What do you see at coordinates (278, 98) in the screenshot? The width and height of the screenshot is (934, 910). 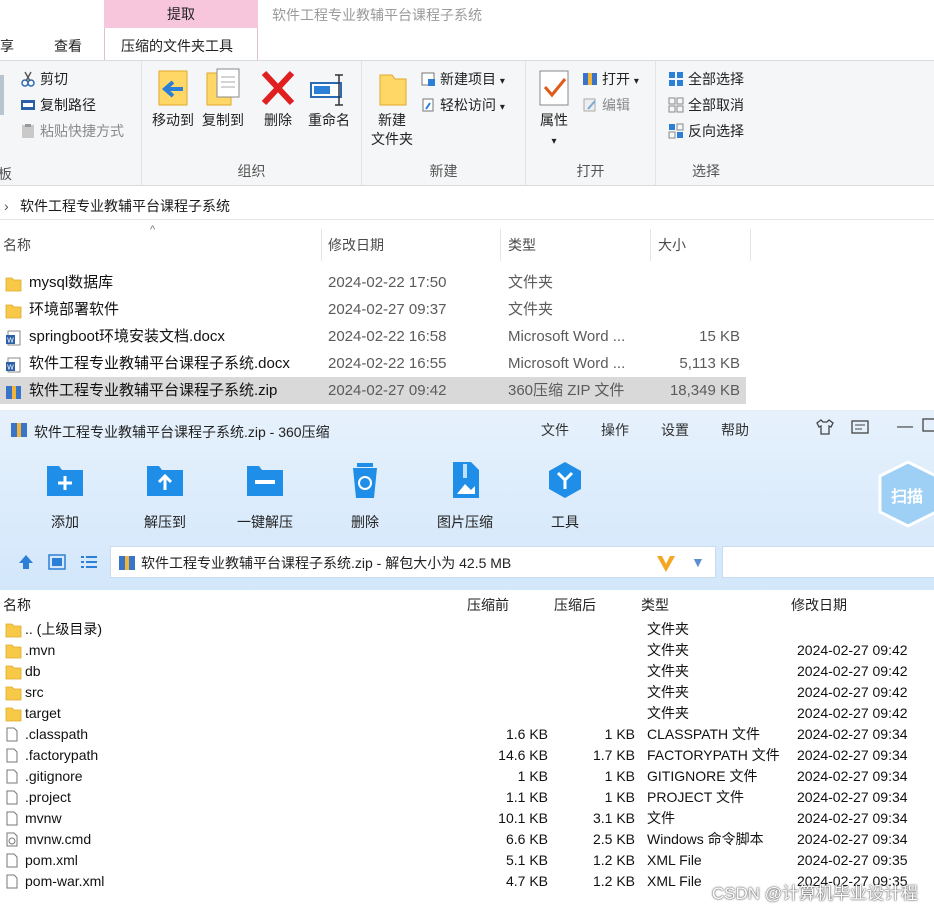 I see `delete-button: 删除` at bounding box center [278, 98].